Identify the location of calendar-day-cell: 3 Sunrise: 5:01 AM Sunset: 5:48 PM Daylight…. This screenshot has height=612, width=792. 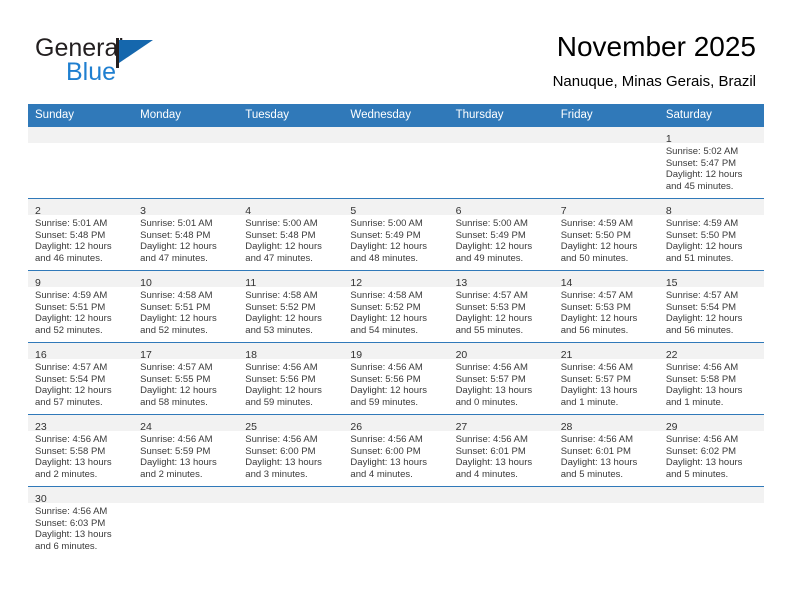
(186, 234).